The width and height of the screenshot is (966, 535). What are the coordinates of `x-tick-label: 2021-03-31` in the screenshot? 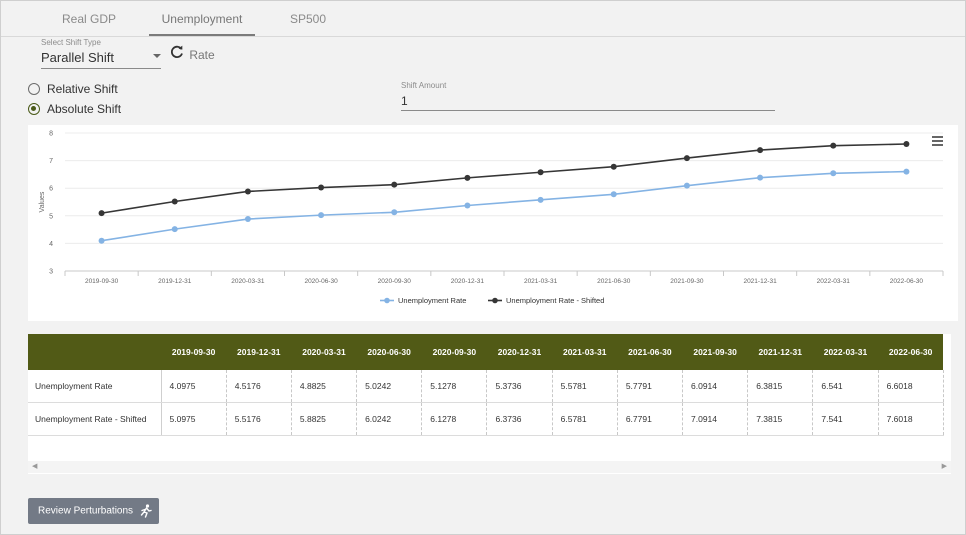 It's located at (541, 281).